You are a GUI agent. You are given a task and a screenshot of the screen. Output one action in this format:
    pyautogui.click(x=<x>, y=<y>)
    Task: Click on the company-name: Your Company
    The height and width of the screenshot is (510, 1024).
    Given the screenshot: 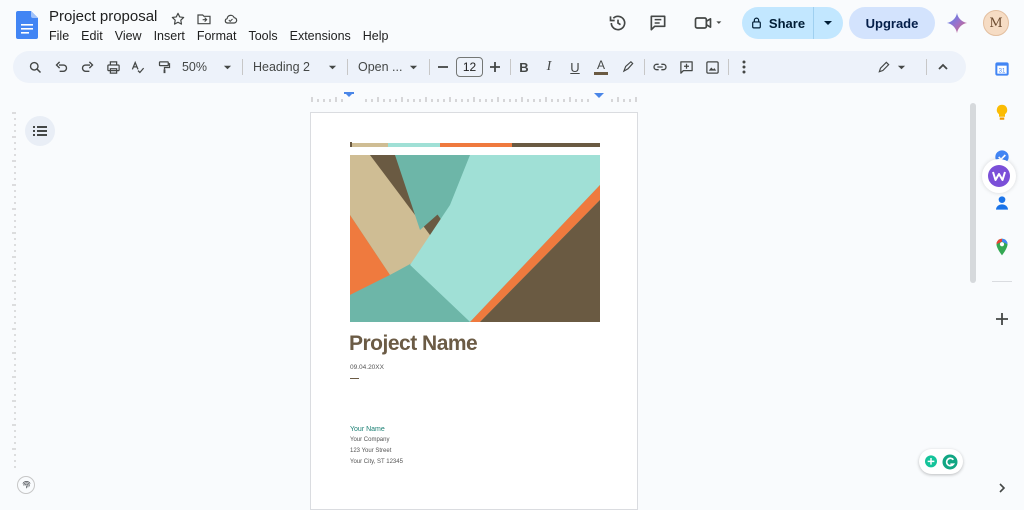 What is the action you would take?
    pyautogui.click(x=369, y=440)
    